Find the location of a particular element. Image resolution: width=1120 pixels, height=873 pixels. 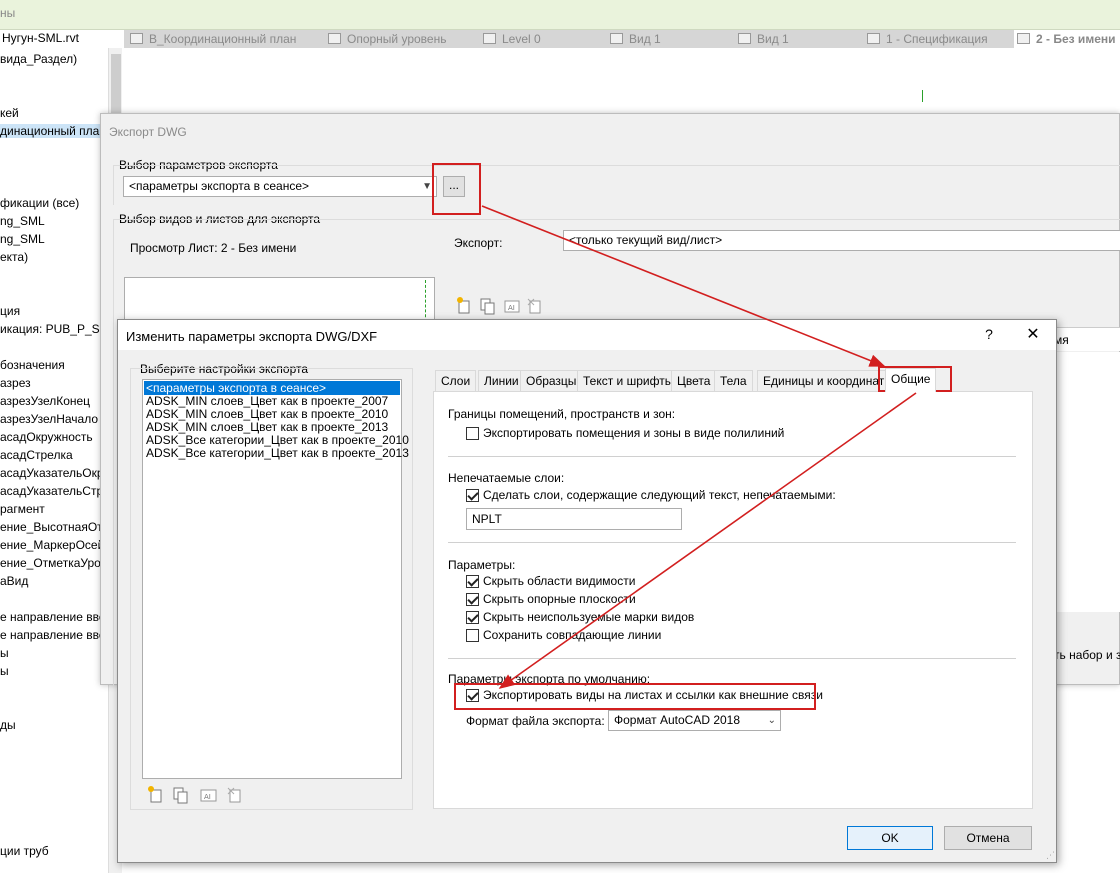

project-file-name: Нугун-SML.rvt is located at coordinates (62, 39).